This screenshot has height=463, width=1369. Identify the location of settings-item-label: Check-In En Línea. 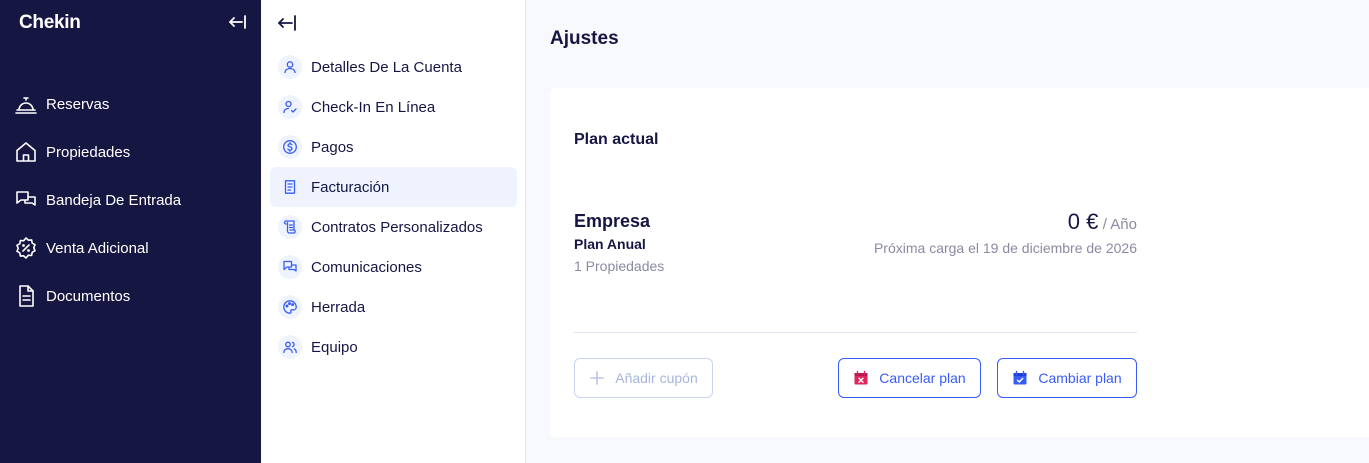
(373, 107).